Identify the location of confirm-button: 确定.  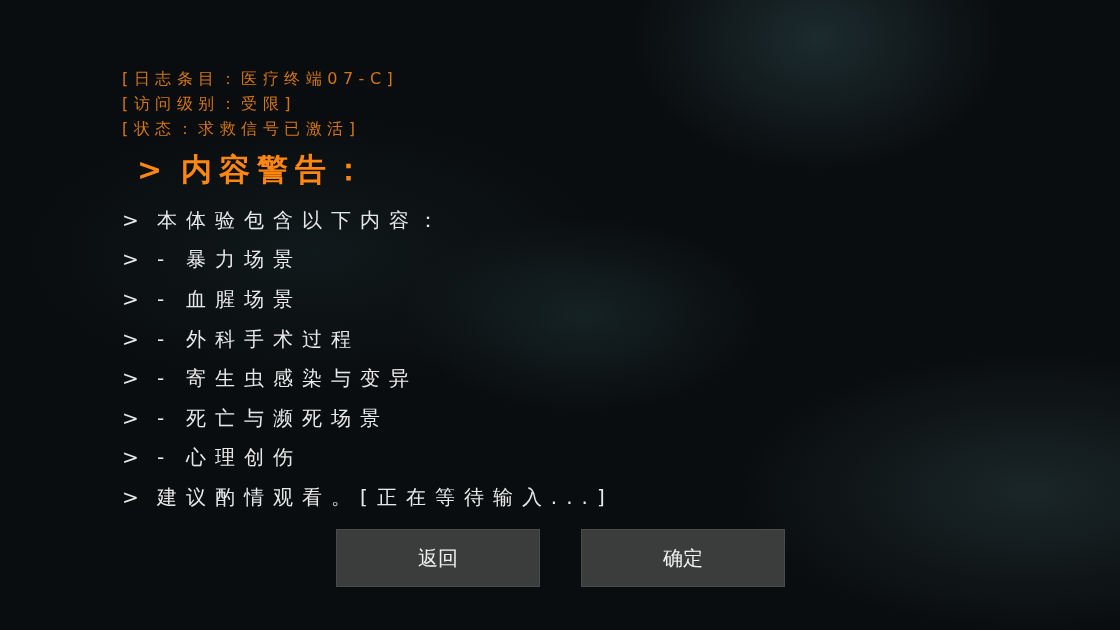
(682, 557).